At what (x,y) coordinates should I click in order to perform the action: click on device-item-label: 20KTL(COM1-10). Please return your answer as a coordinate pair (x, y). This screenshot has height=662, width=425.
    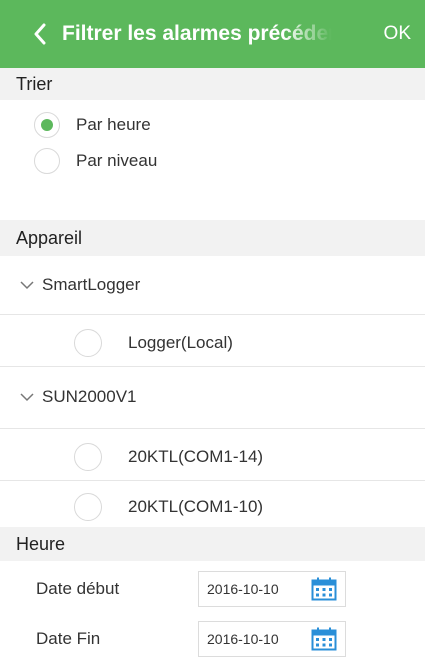
    Looking at the image, I should click on (196, 506).